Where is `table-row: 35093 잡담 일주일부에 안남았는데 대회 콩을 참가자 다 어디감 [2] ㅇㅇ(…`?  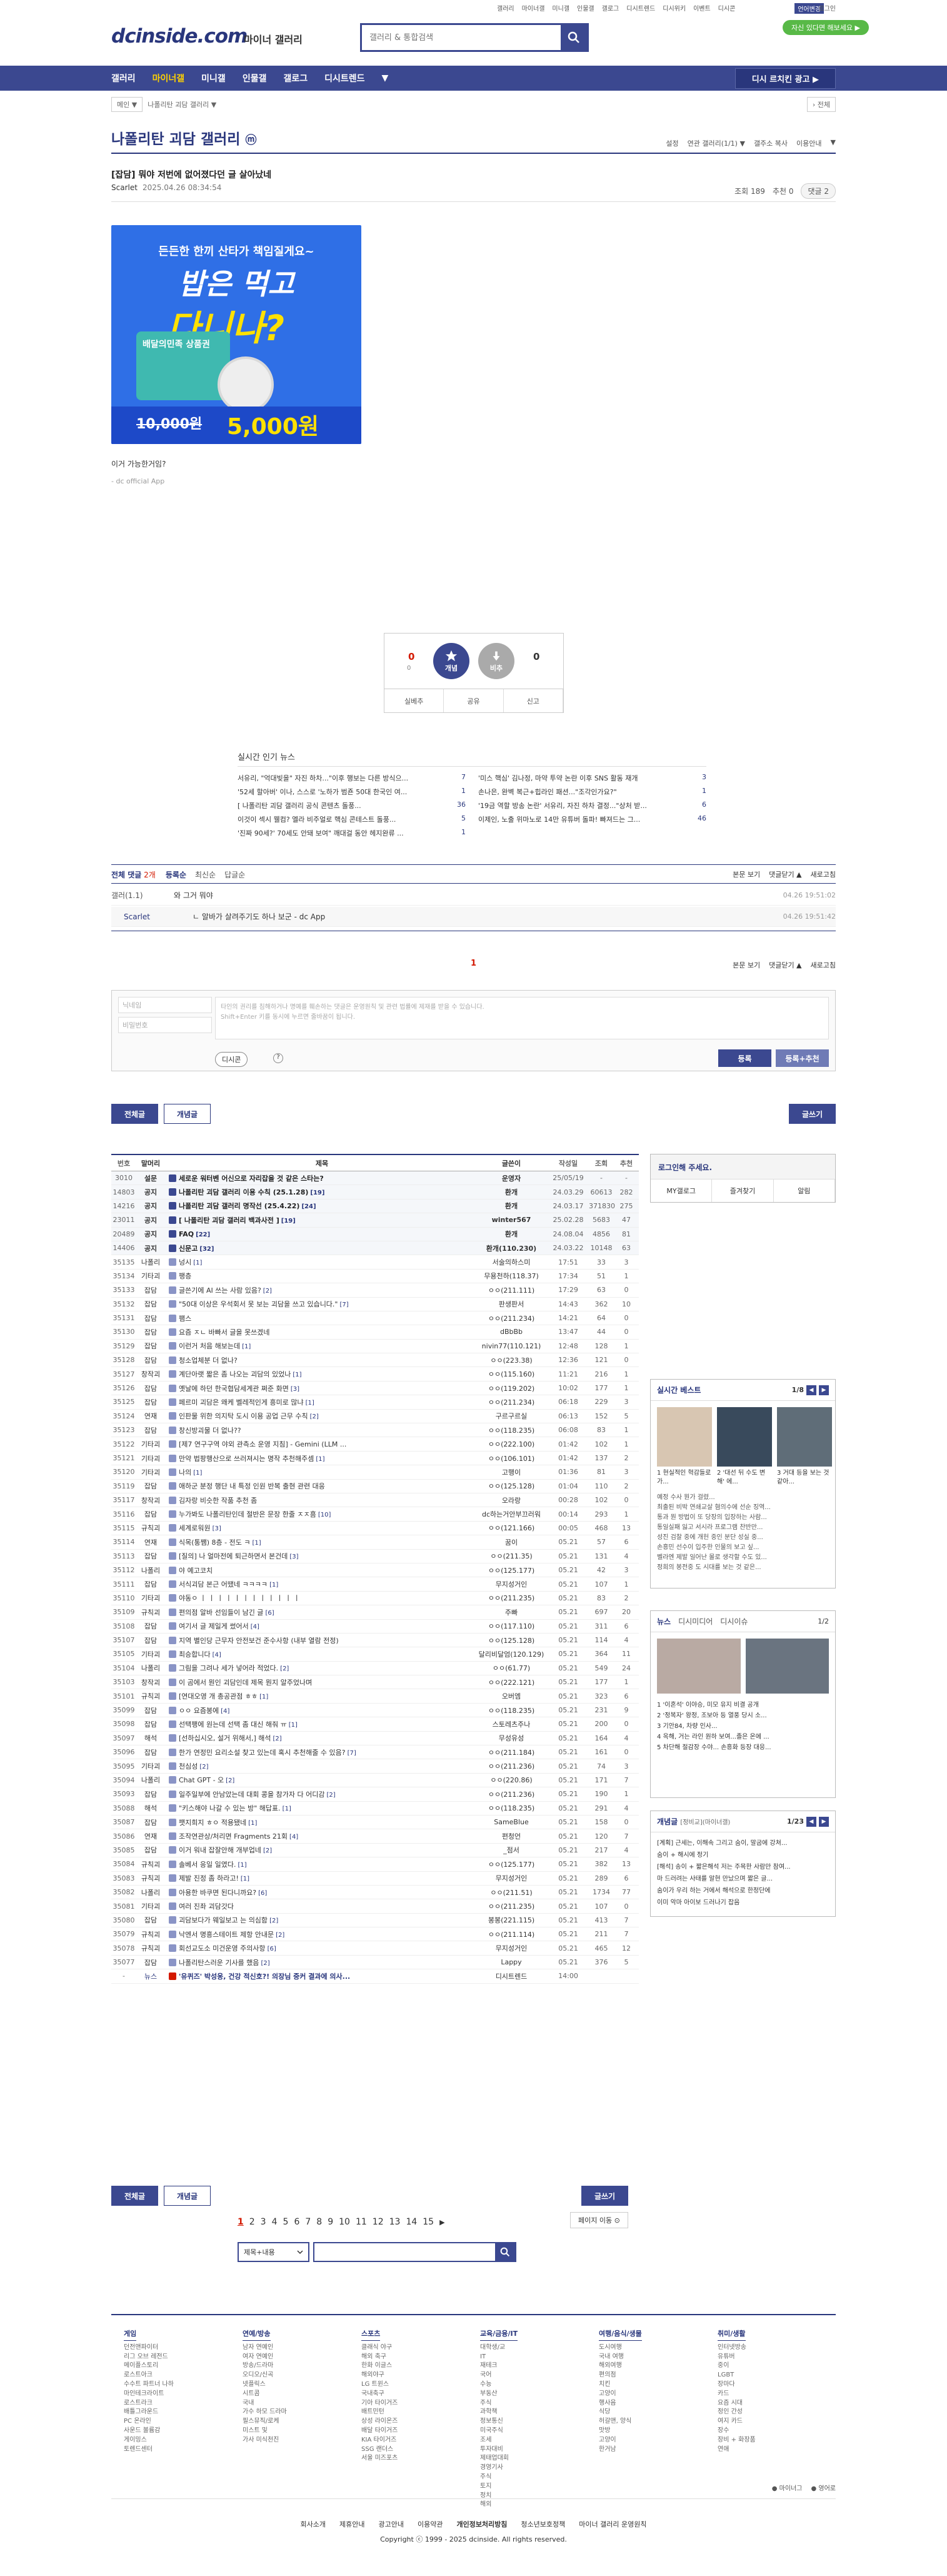
table-row: 35093 잡담 일주일부에 안남았는데 대회 콩을 참가자 다 어디감 [2] ㅇㅇ(… is located at coordinates (375, 1795).